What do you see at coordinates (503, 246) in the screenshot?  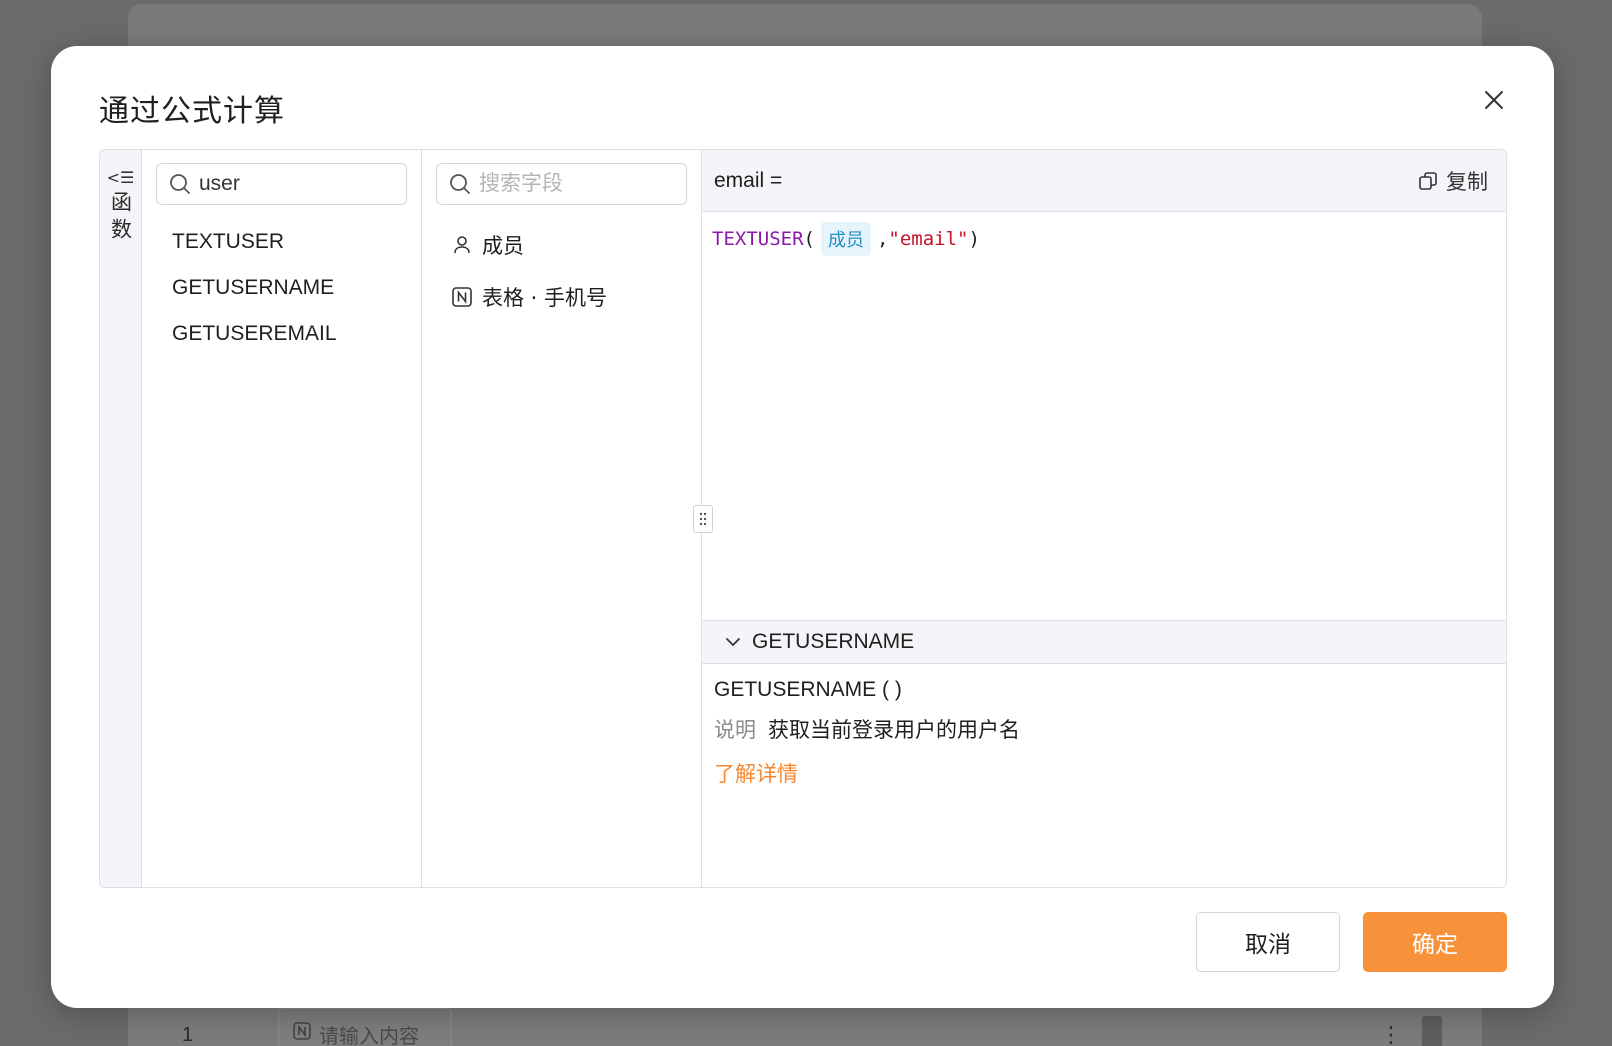 I see `field-item-label: 成员` at bounding box center [503, 246].